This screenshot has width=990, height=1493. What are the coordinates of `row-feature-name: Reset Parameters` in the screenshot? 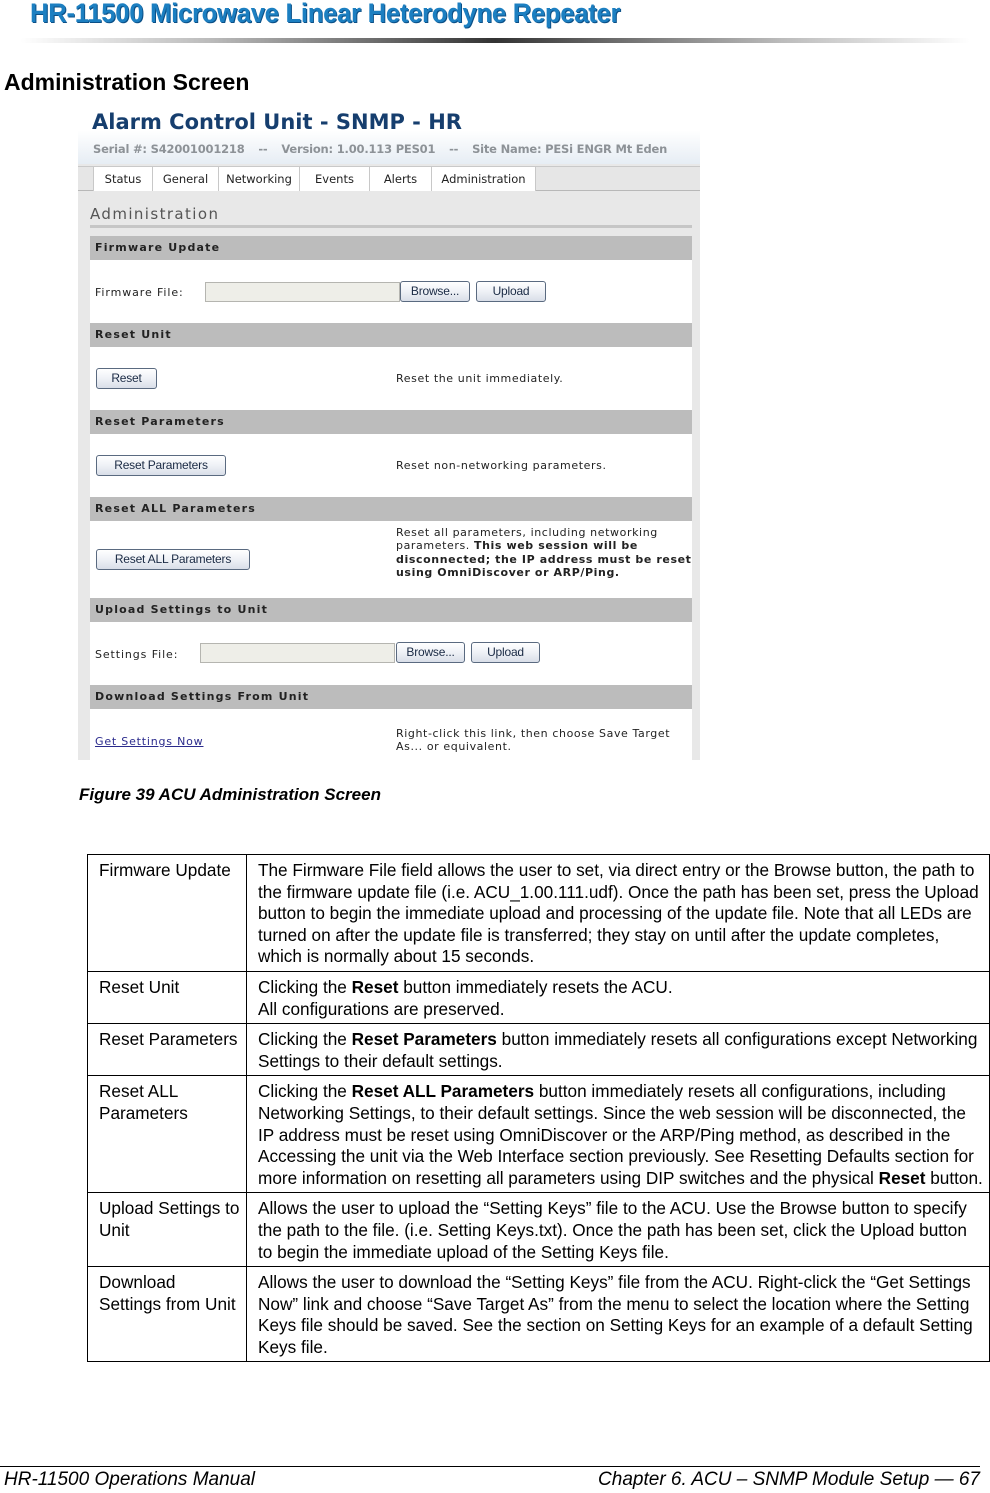 It's located at (167, 1050).